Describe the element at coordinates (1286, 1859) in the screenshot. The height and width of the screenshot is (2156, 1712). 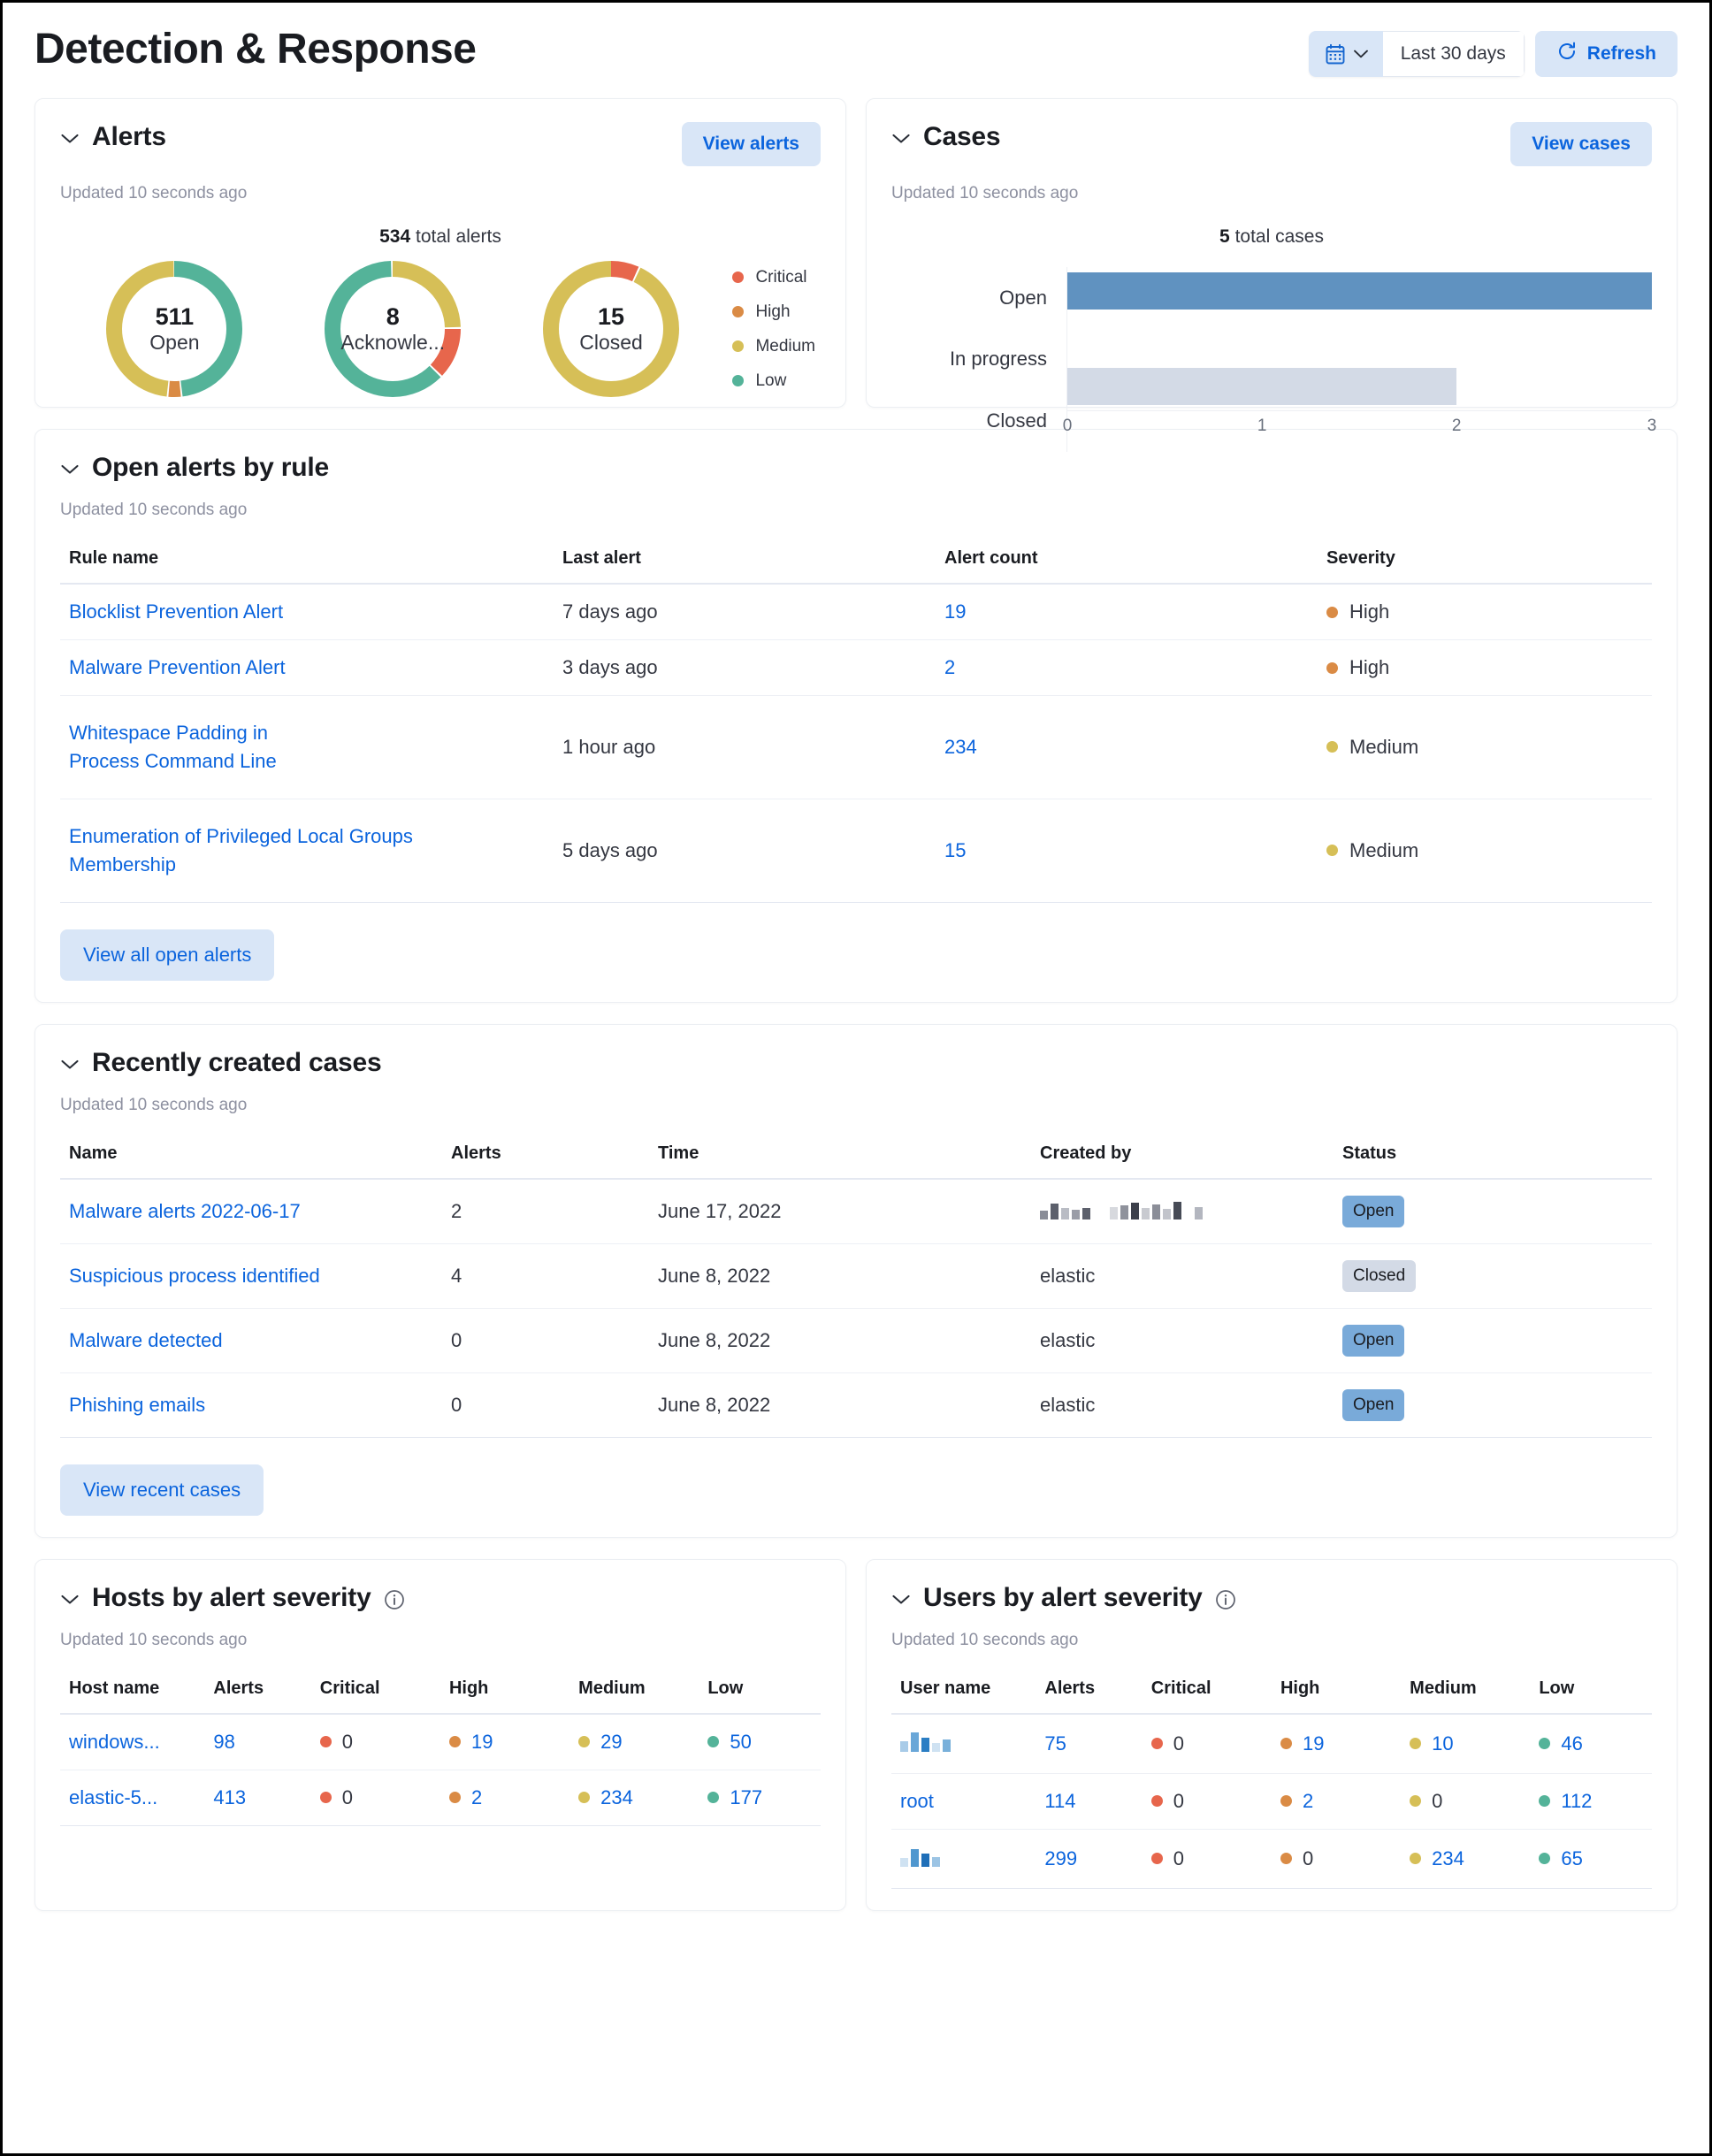
I see `severity-dot-high` at that location.